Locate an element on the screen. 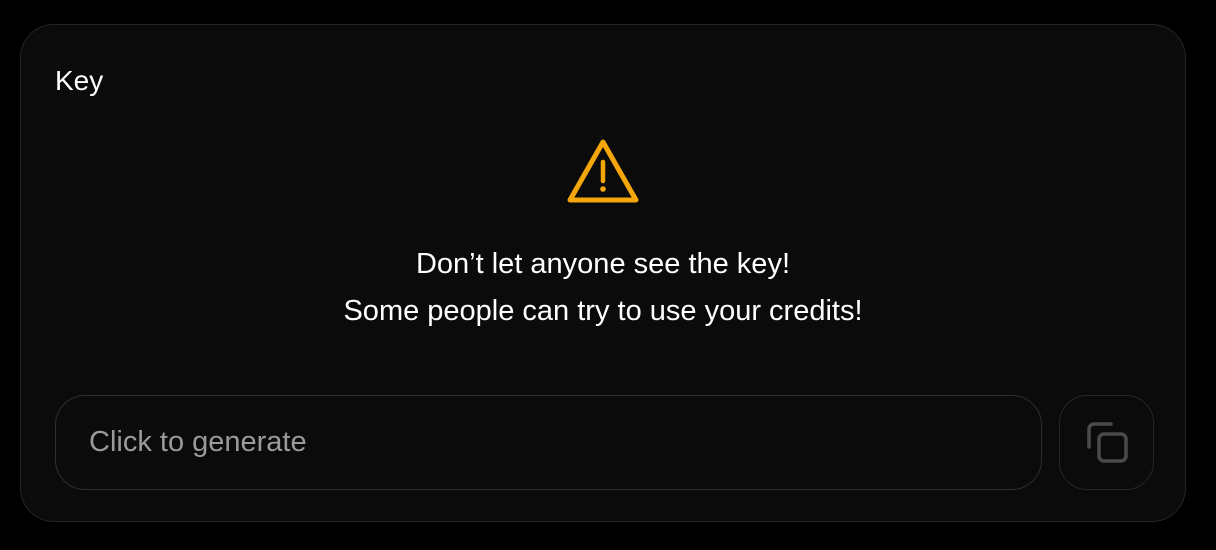  copy-button is located at coordinates (1106, 442).